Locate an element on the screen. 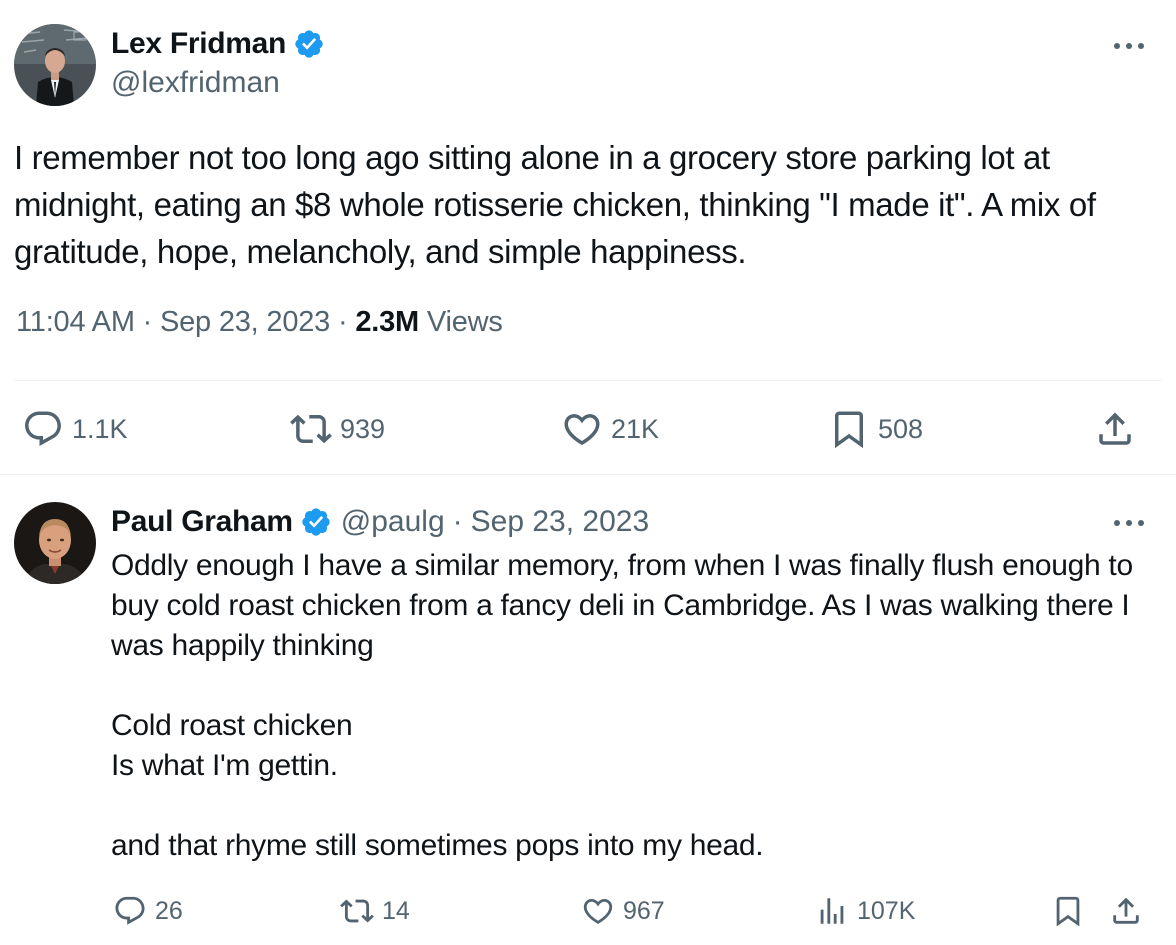 This screenshot has width=1176, height=945. lex-fridman-avatar is located at coordinates (55, 65).